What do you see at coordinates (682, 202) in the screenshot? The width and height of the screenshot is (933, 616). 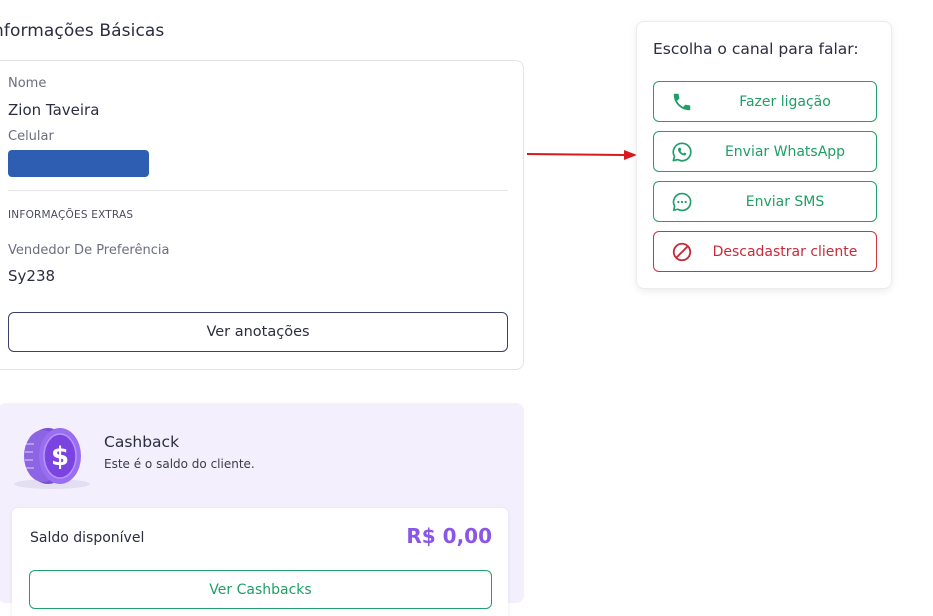 I see `sms-icon` at bounding box center [682, 202].